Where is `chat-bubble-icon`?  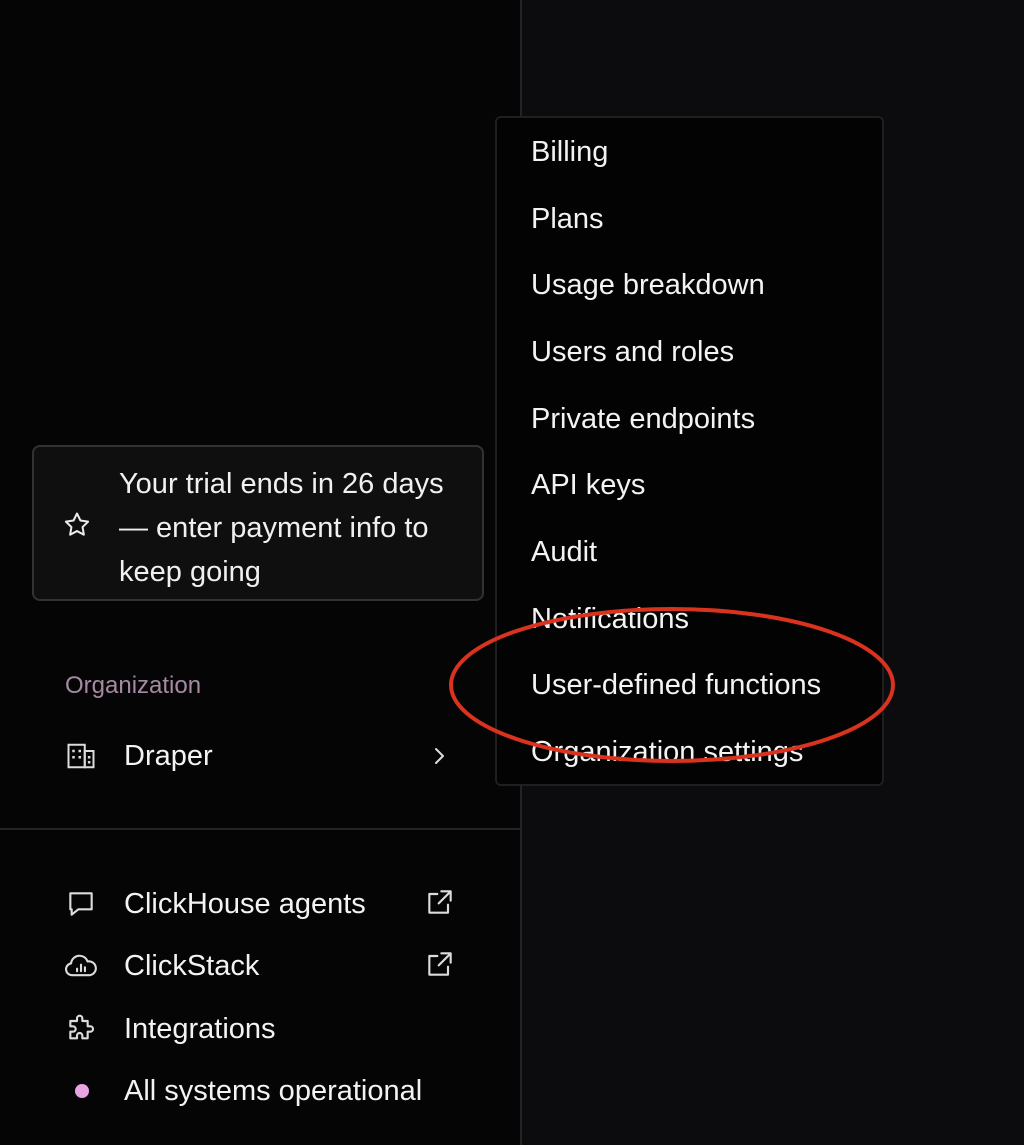 chat-bubble-icon is located at coordinates (81, 904).